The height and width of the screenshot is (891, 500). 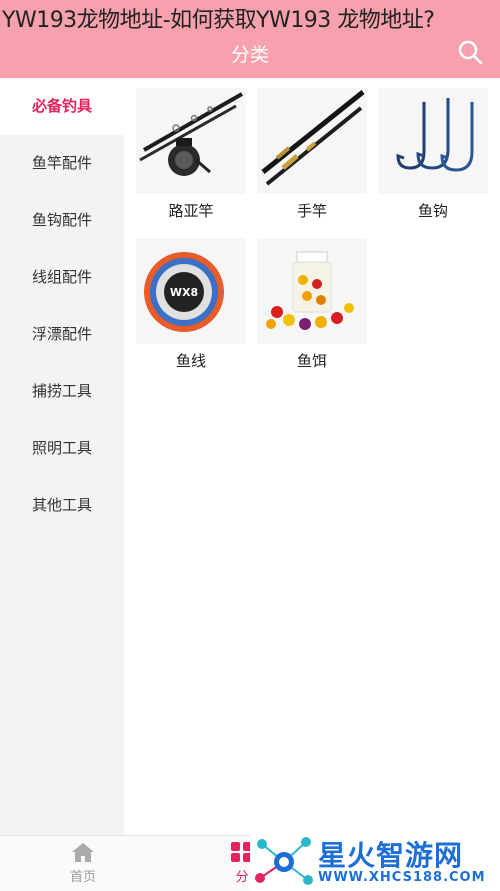 I want to click on network-logo-icon, so click(x=284, y=861).